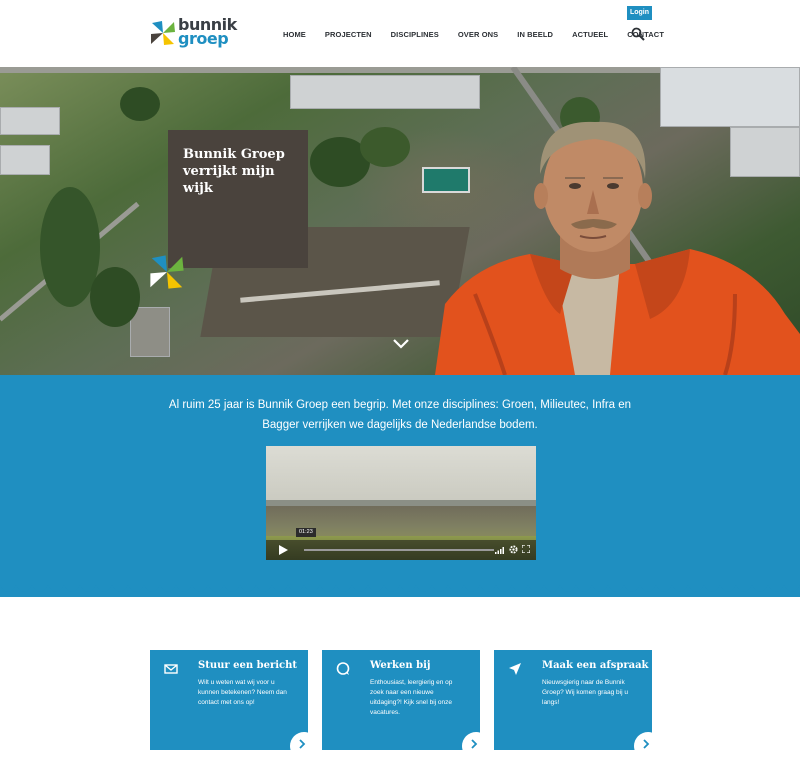  What do you see at coordinates (203, 38) in the screenshot?
I see `logo-line-2: groep` at bounding box center [203, 38].